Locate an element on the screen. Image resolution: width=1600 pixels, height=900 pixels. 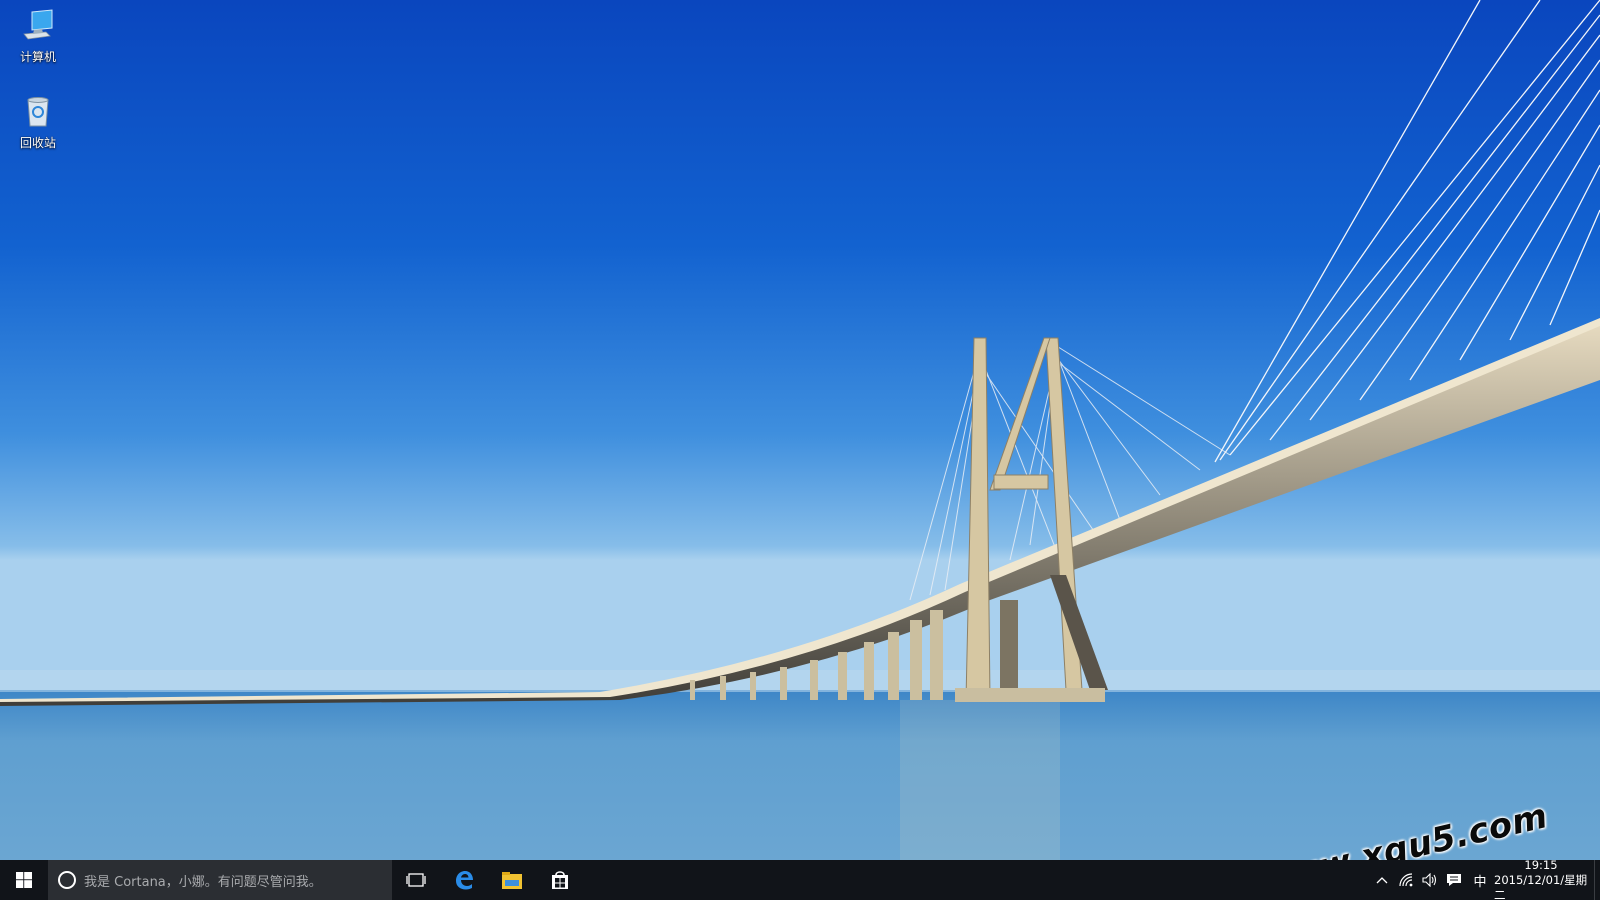
volume-button is located at coordinates (1430, 880).